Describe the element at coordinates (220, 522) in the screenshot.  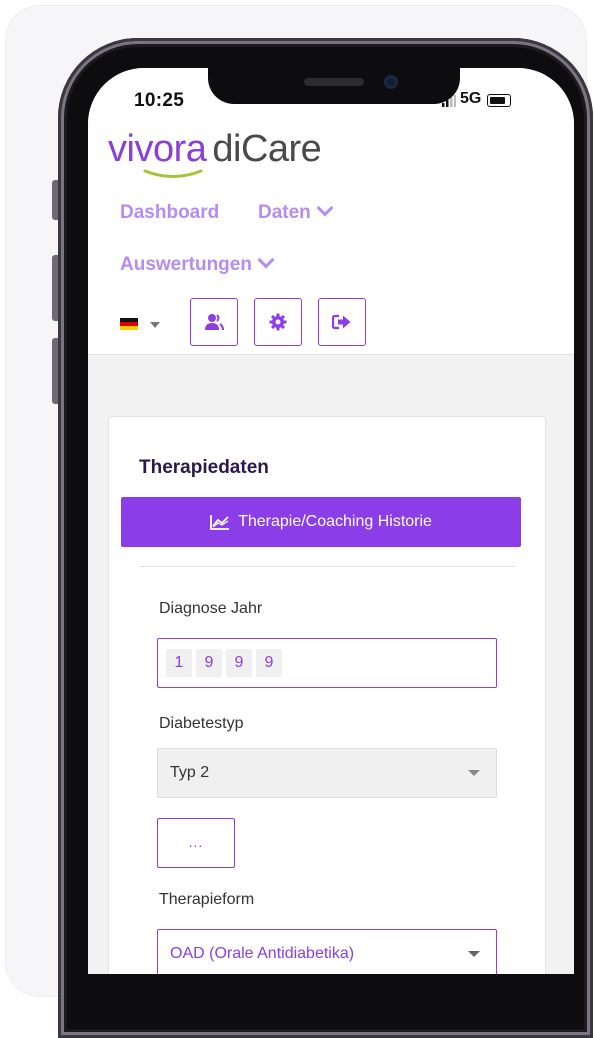
I see `chart-area-icon` at that location.